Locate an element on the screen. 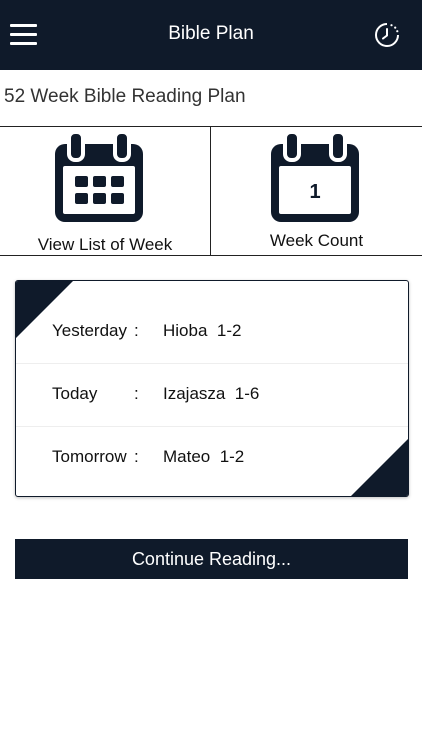 The height and width of the screenshot is (750, 422). reading-row-tomorrow: Tomorrow : Mateo 1-2 is located at coordinates (212, 456).